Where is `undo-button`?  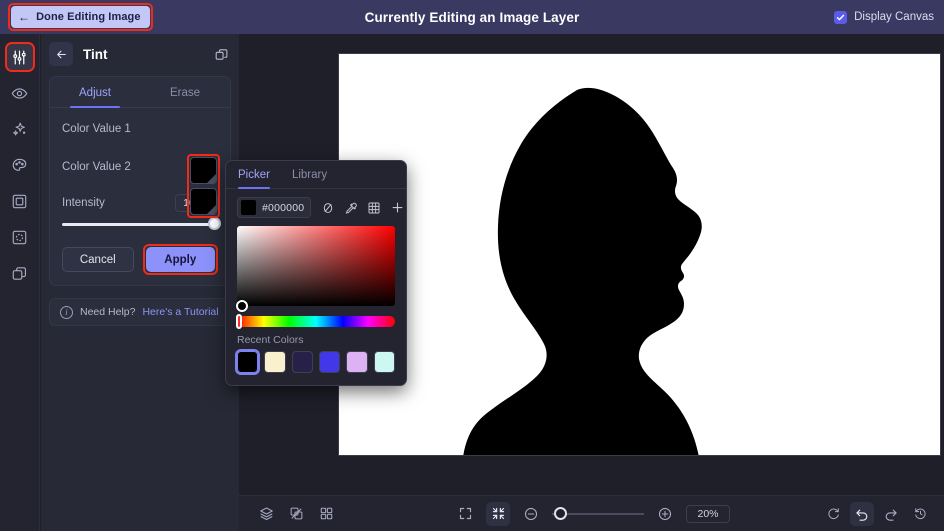 undo-button is located at coordinates (862, 513).